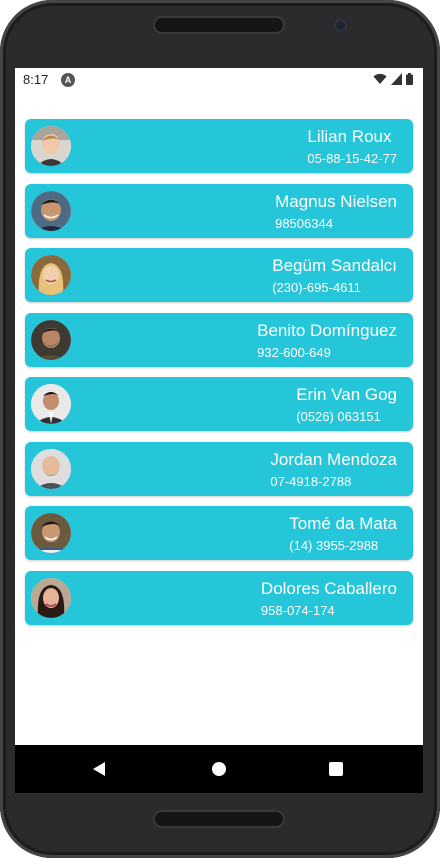 The height and width of the screenshot is (858, 440). I want to click on contact-info: Benito Domínguez 932-600-649, so click(327, 341).